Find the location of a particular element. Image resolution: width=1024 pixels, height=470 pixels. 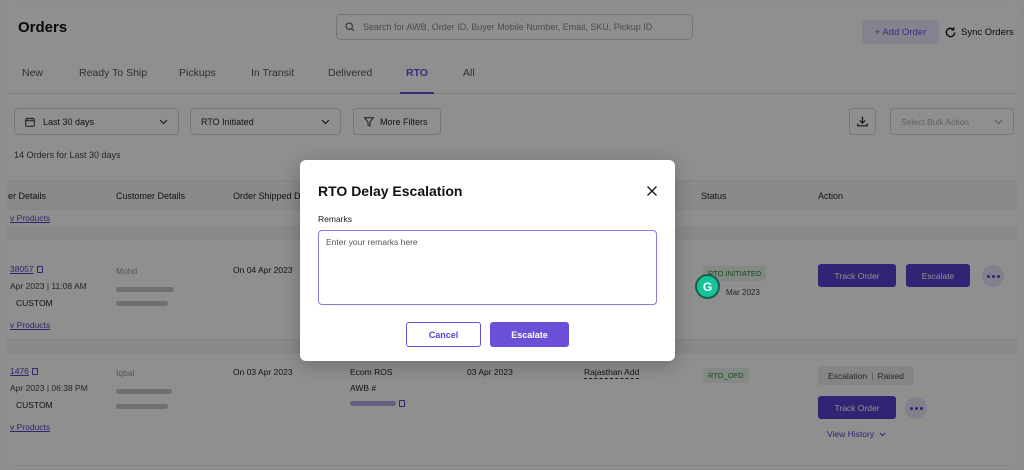

close-icon is located at coordinates (652, 191).